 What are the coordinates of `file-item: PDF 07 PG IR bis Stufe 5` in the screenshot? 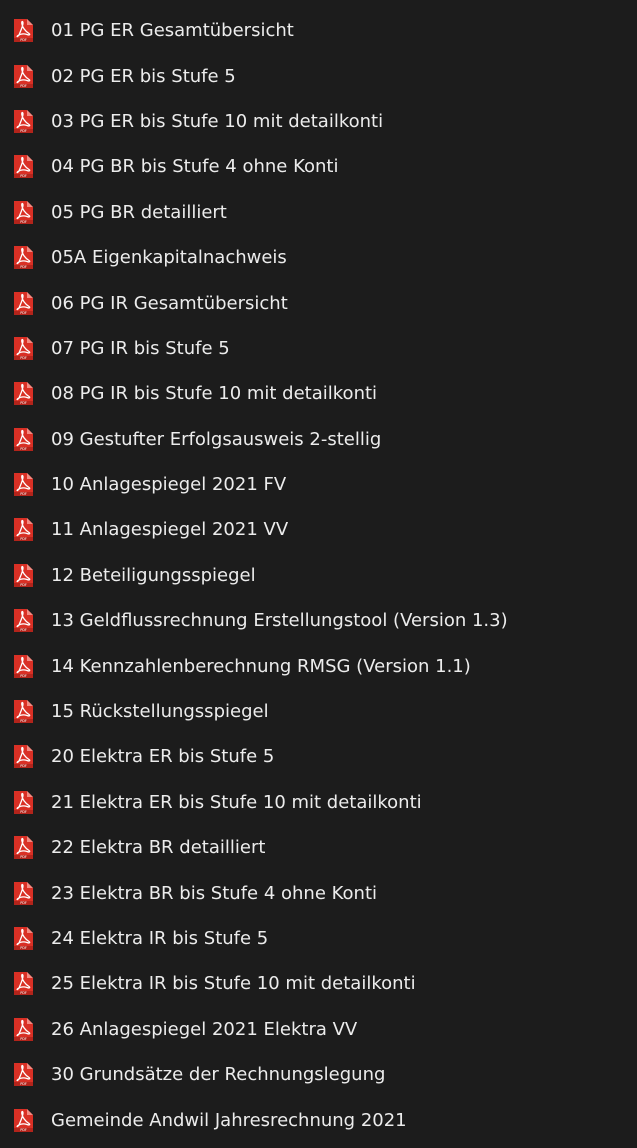 It's located at (318, 348).